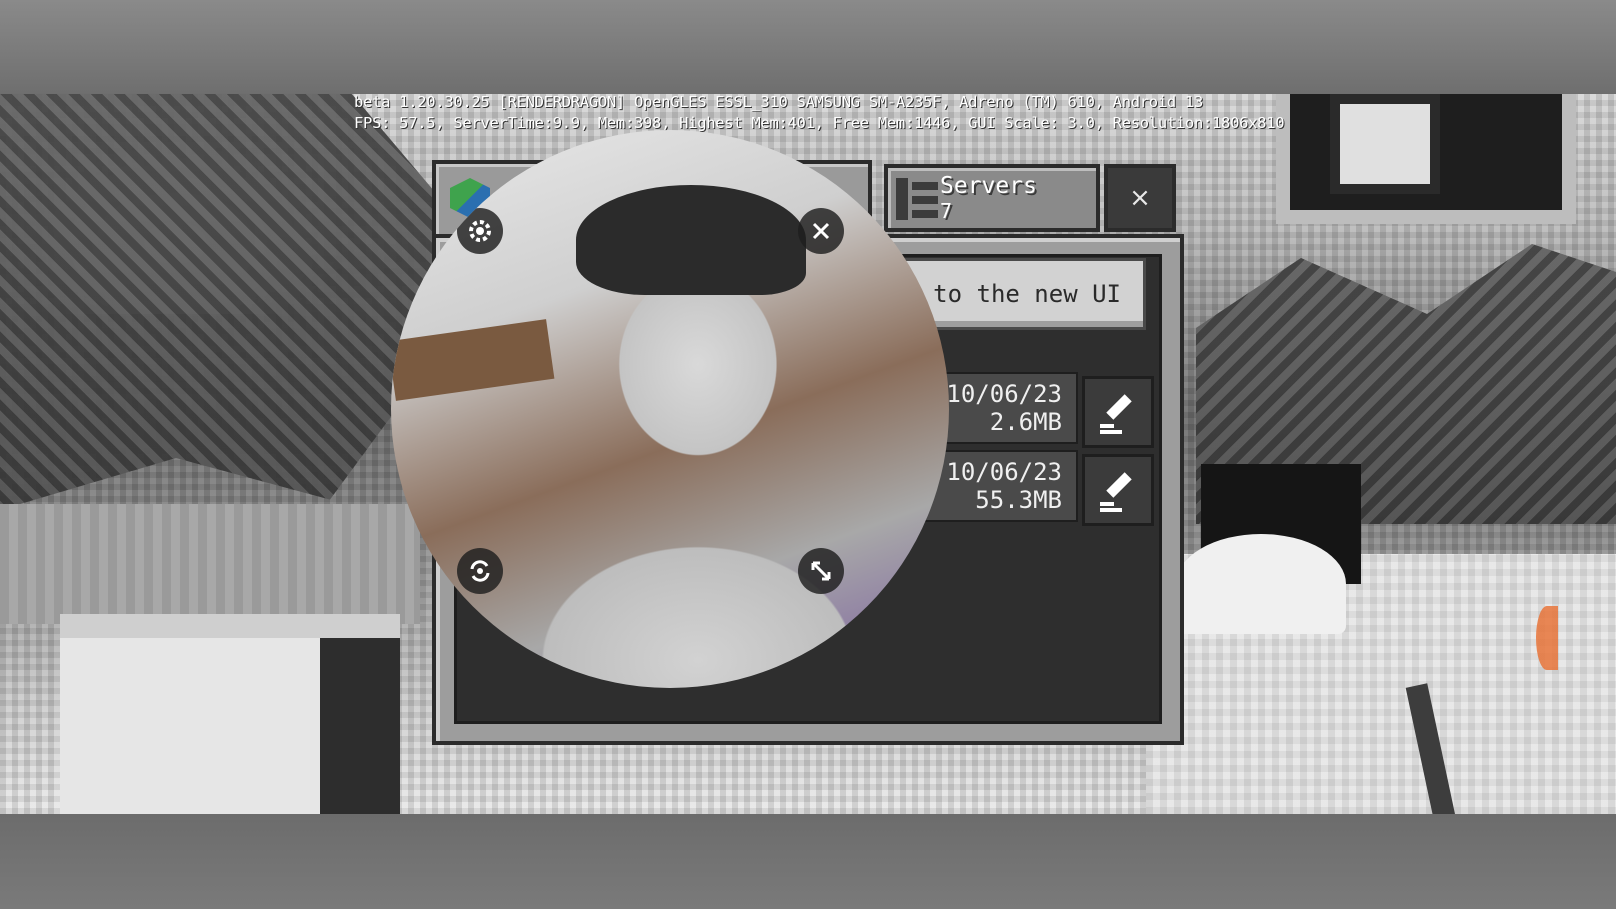  I want to click on tab-servers: Servers 7, so click(992, 198).